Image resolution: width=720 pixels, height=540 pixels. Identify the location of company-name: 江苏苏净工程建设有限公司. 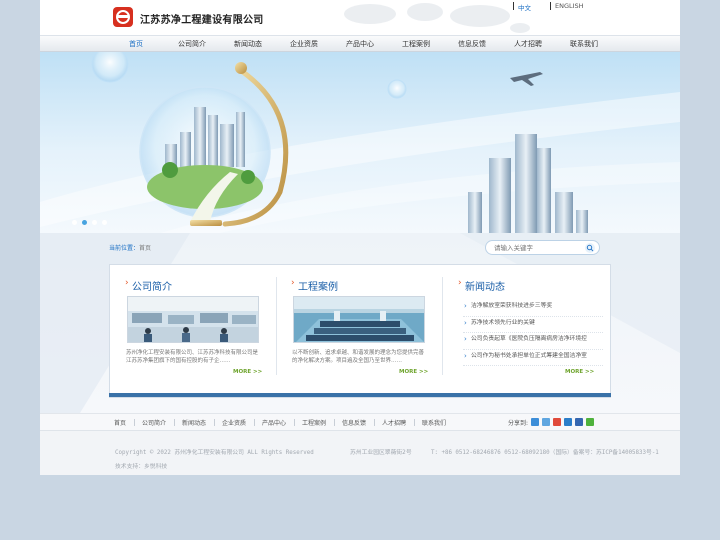
(202, 20).